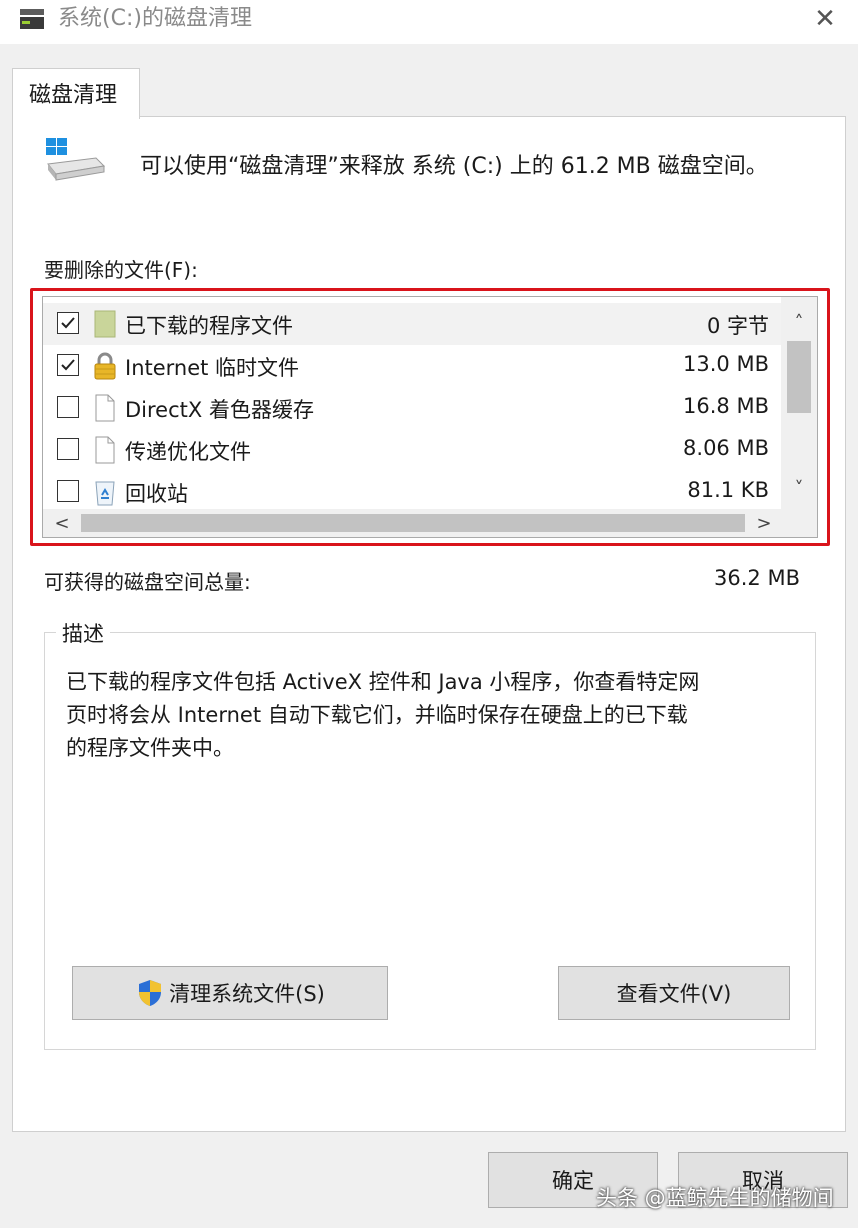  What do you see at coordinates (209, 326) in the screenshot?
I see `file-name: 已下载的程序文件` at bounding box center [209, 326].